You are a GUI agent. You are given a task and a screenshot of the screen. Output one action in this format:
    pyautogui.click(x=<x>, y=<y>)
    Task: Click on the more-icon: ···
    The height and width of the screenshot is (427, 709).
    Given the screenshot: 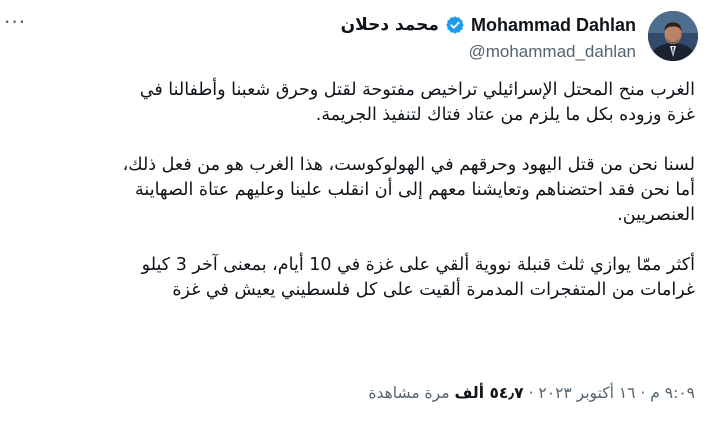 What is the action you would take?
    pyautogui.click(x=15, y=22)
    